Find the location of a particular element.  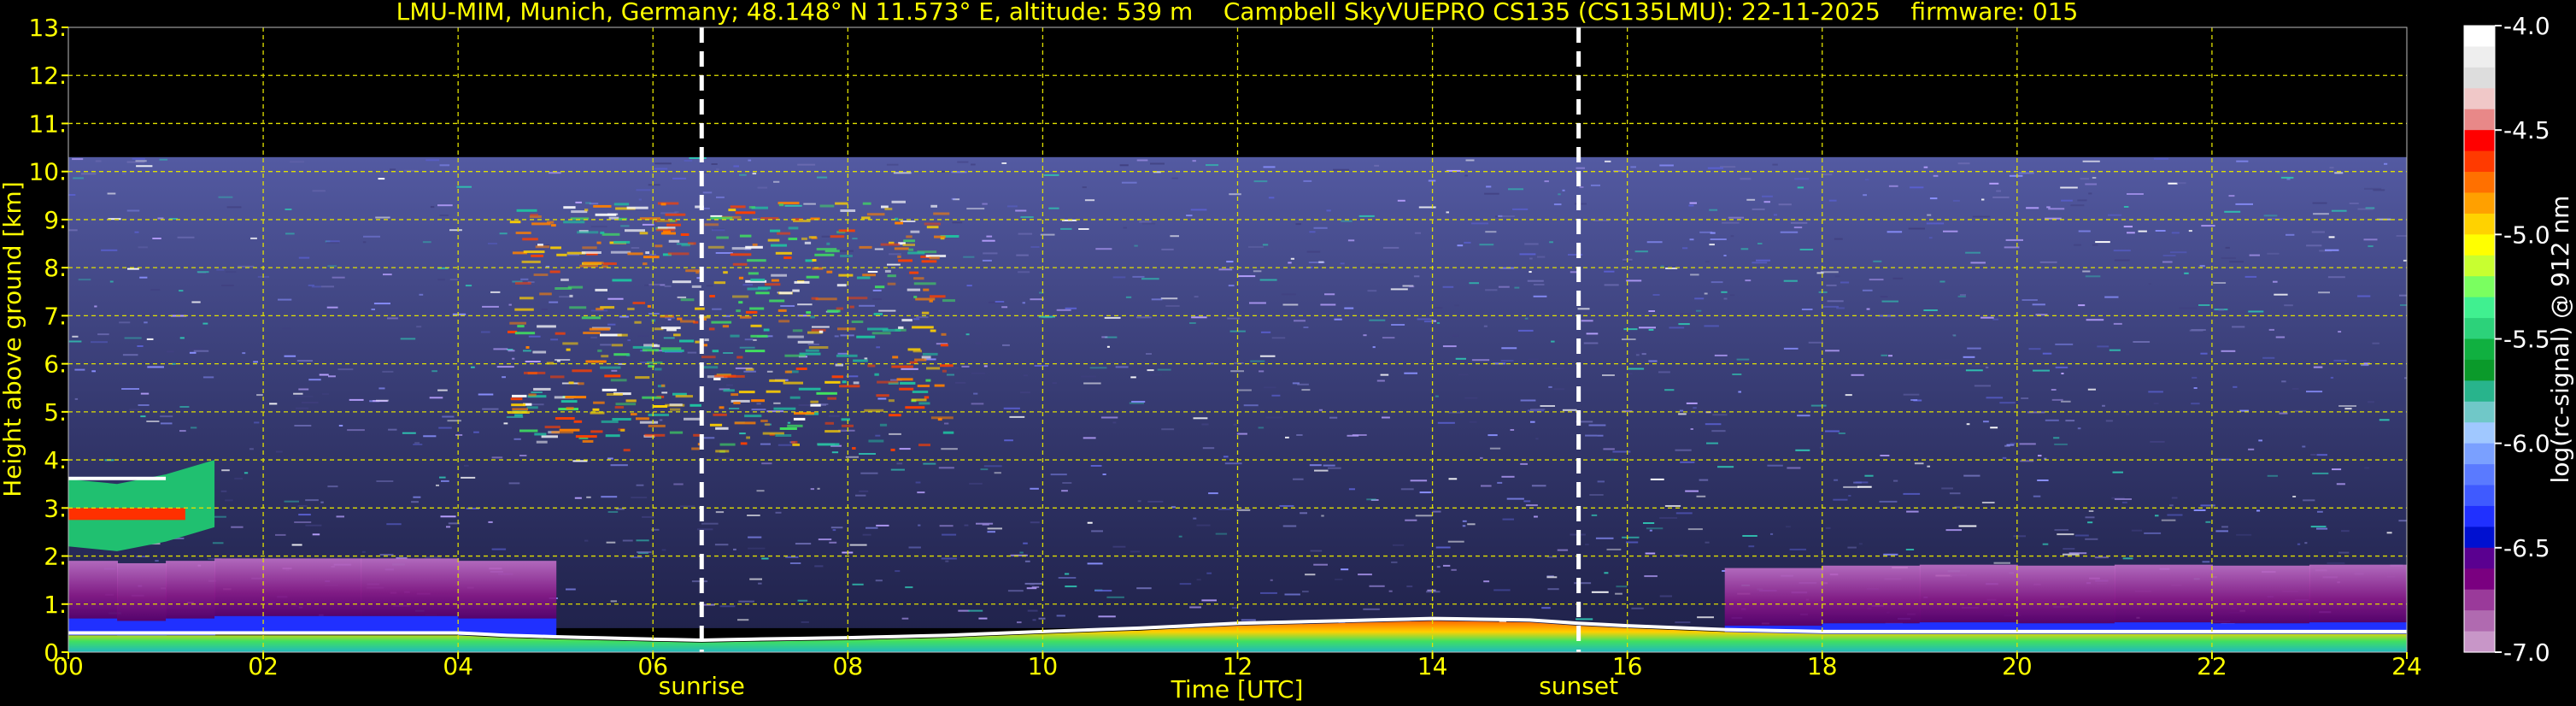

y-tick-label: 4. is located at coordinates (55, 460).